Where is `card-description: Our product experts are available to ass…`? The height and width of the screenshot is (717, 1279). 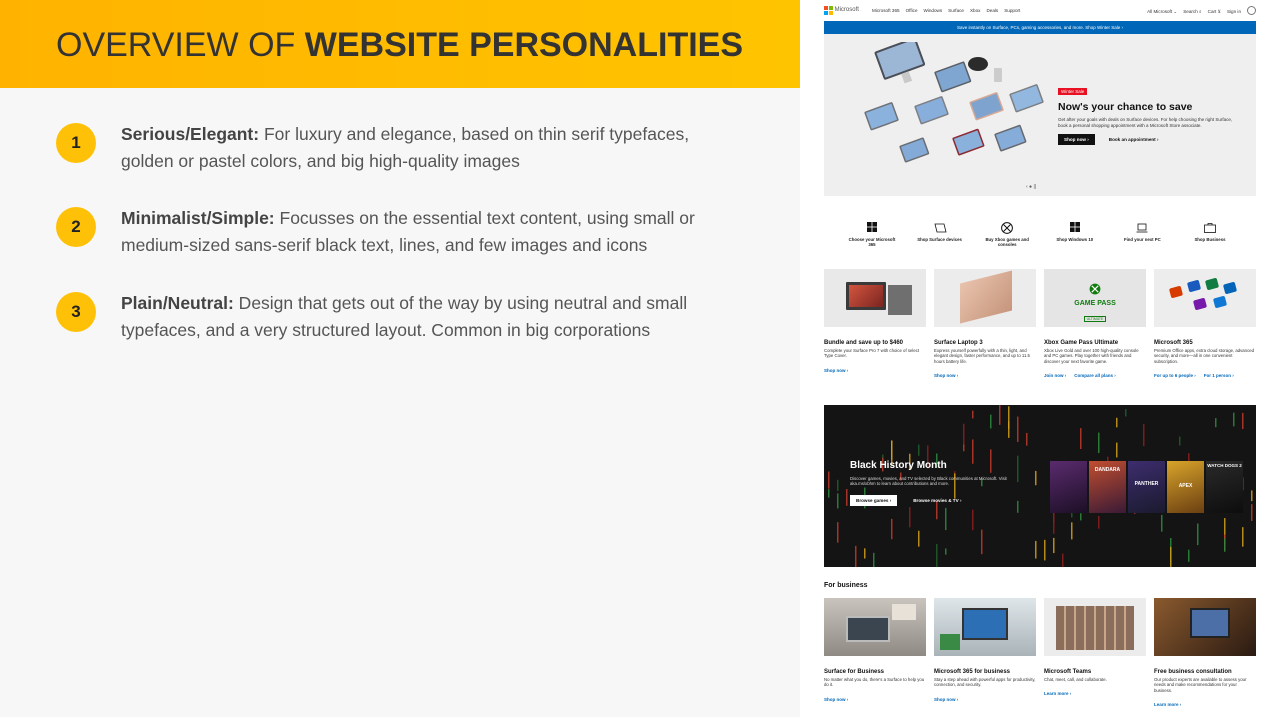
card-description: Our product experts are available to ass… is located at coordinates (1200, 685).